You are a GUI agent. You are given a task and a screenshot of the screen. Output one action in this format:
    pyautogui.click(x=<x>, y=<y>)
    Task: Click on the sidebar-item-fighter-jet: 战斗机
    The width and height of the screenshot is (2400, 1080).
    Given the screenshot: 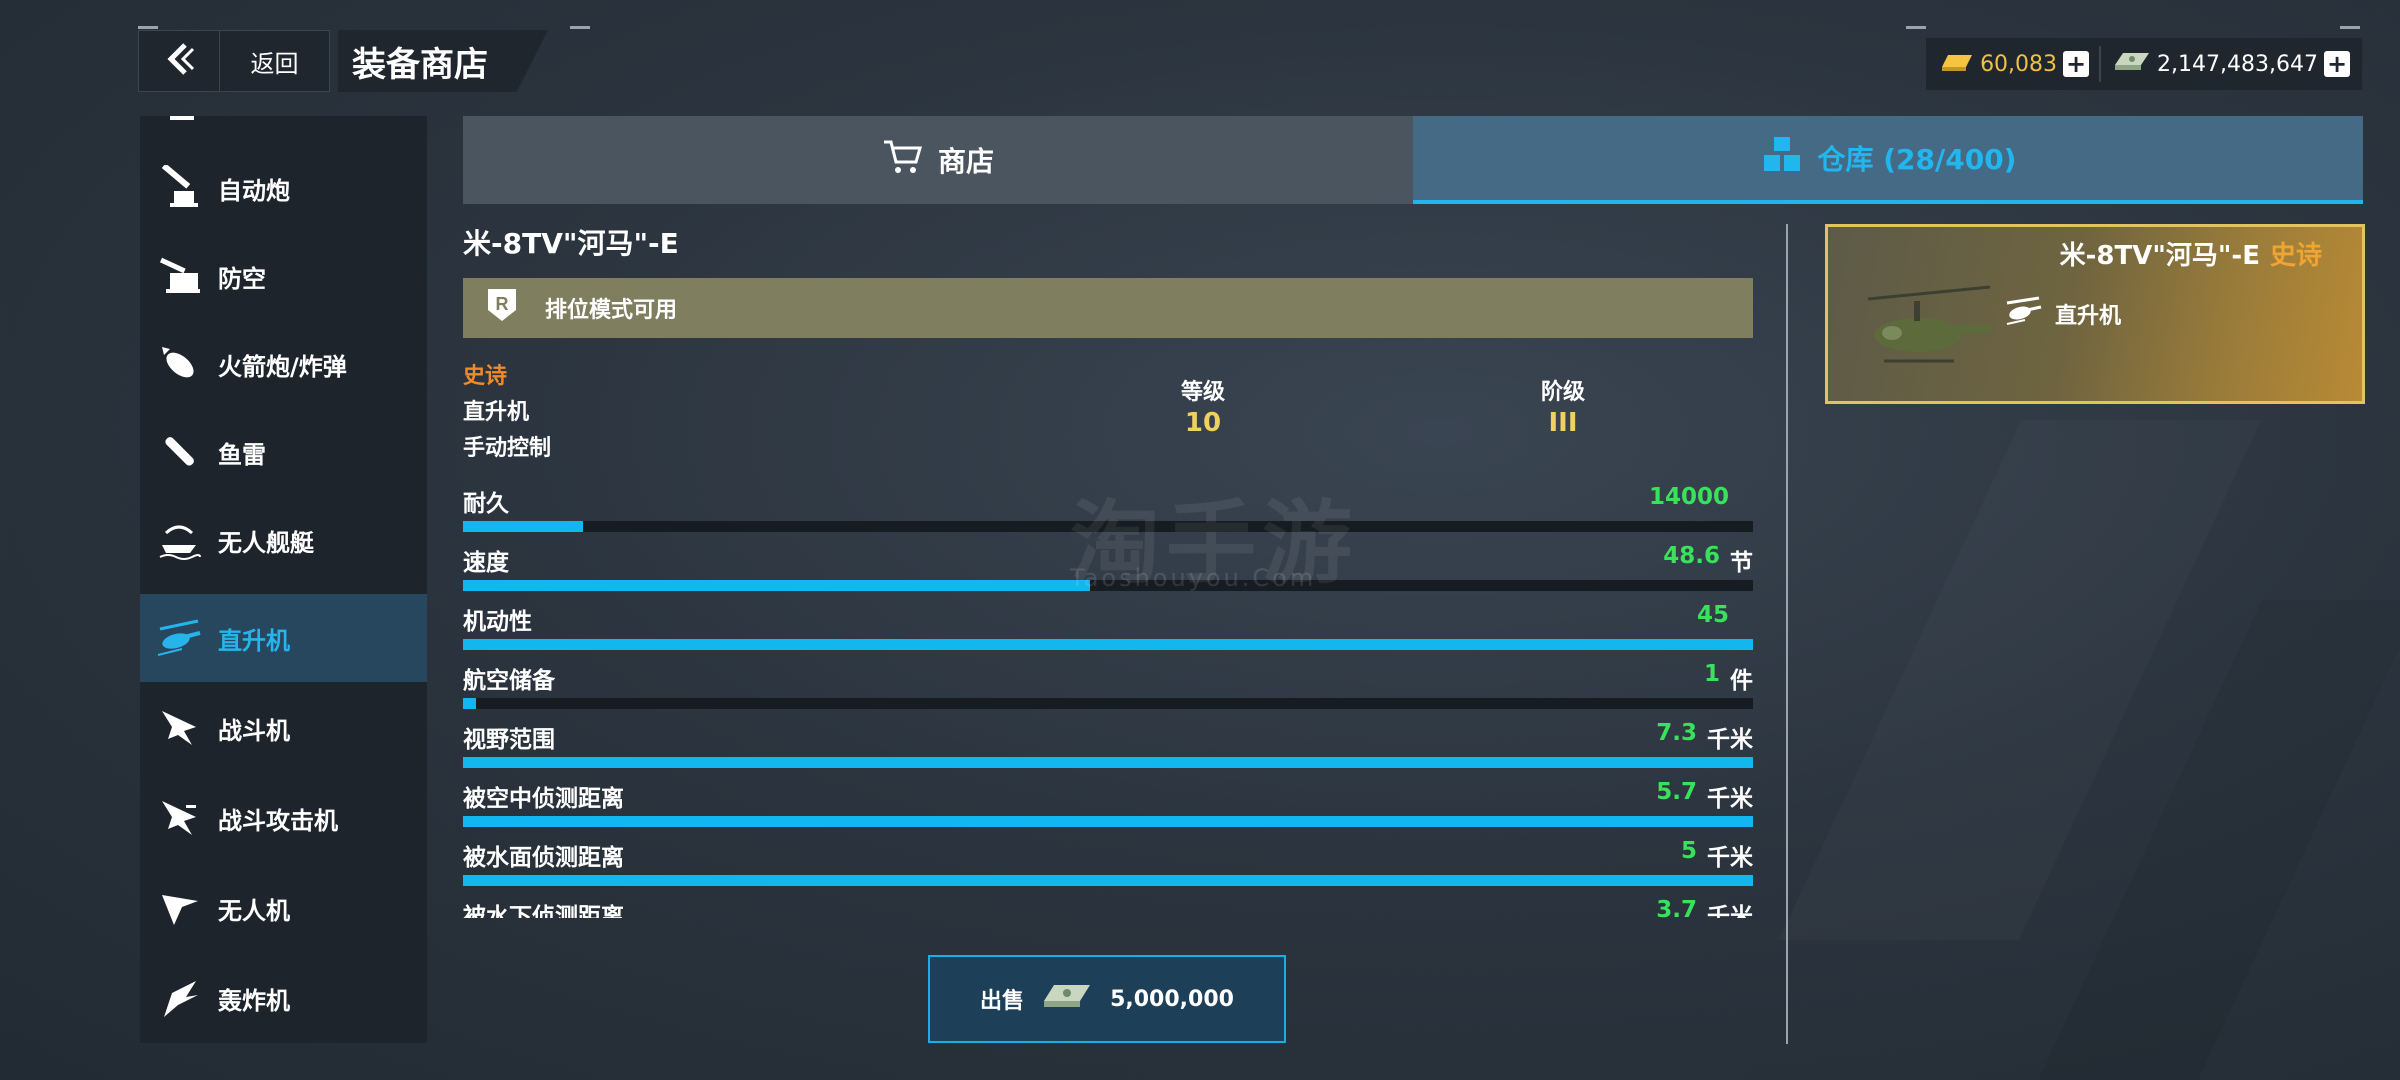 What is the action you would take?
    pyautogui.click(x=283, y=728)
    